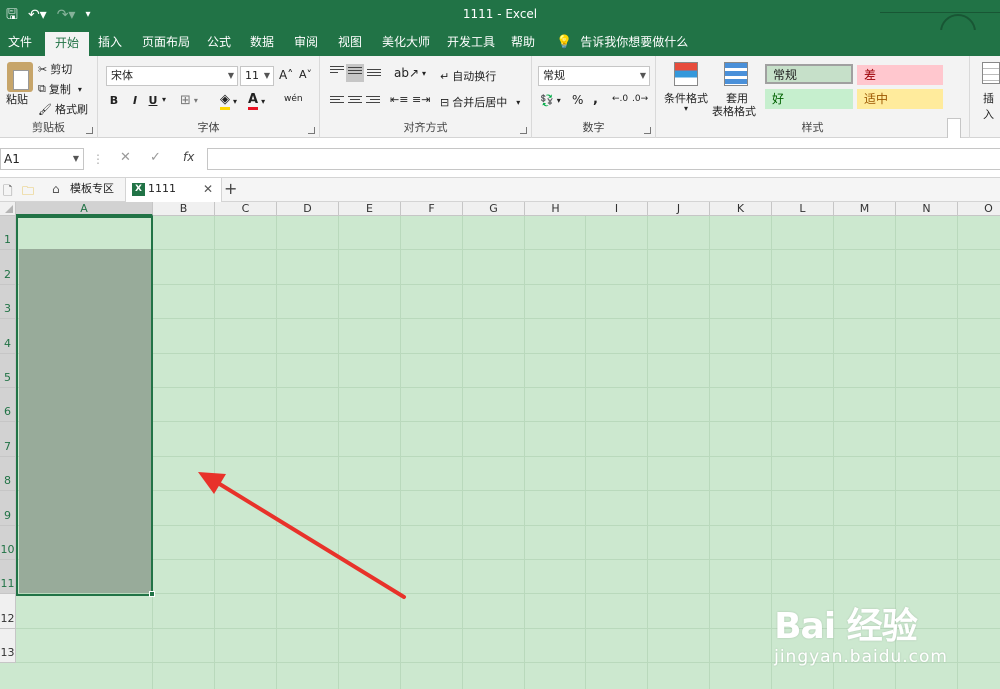  What do you see at coordinates (410, 73) in the screenshot?
I see `orientation-button: ab↗ ▾` at bounding box center [410, 73].